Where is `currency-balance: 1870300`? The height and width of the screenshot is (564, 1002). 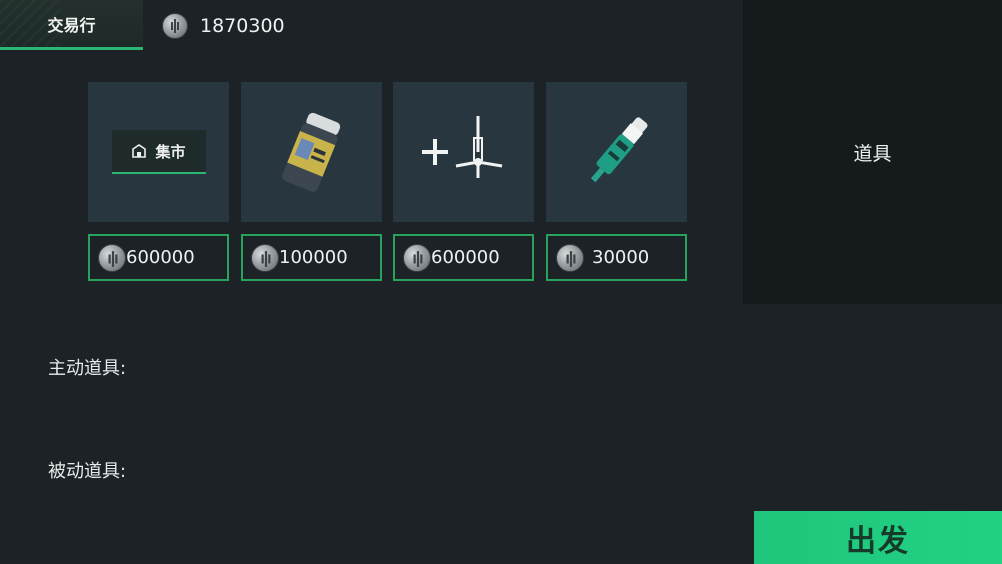
currency-balance: 1870300 is located at coordinates (223, 26).